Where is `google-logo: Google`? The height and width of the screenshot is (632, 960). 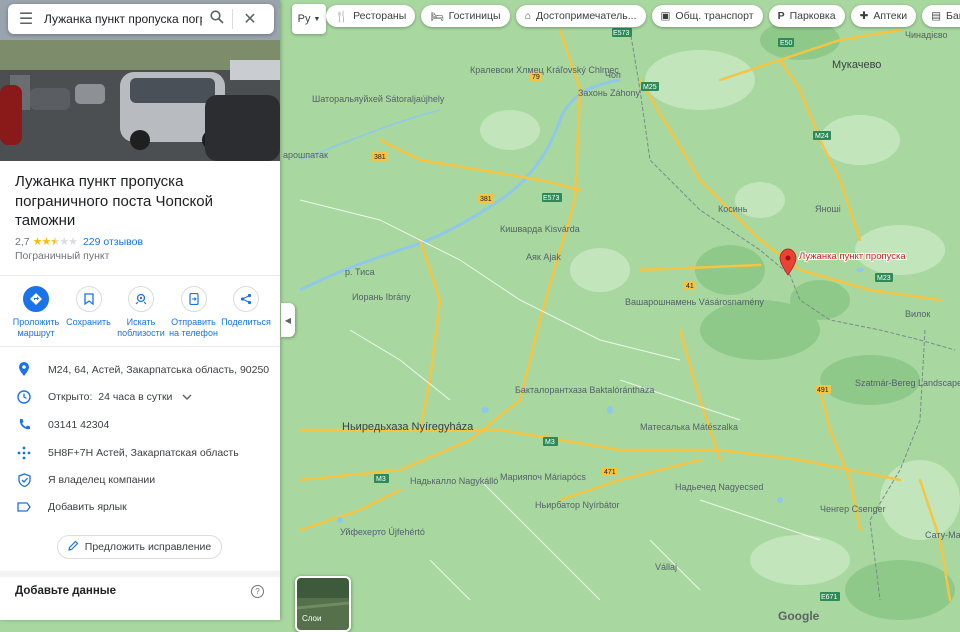 google-logo: Google is located at coordinates (799, 616).